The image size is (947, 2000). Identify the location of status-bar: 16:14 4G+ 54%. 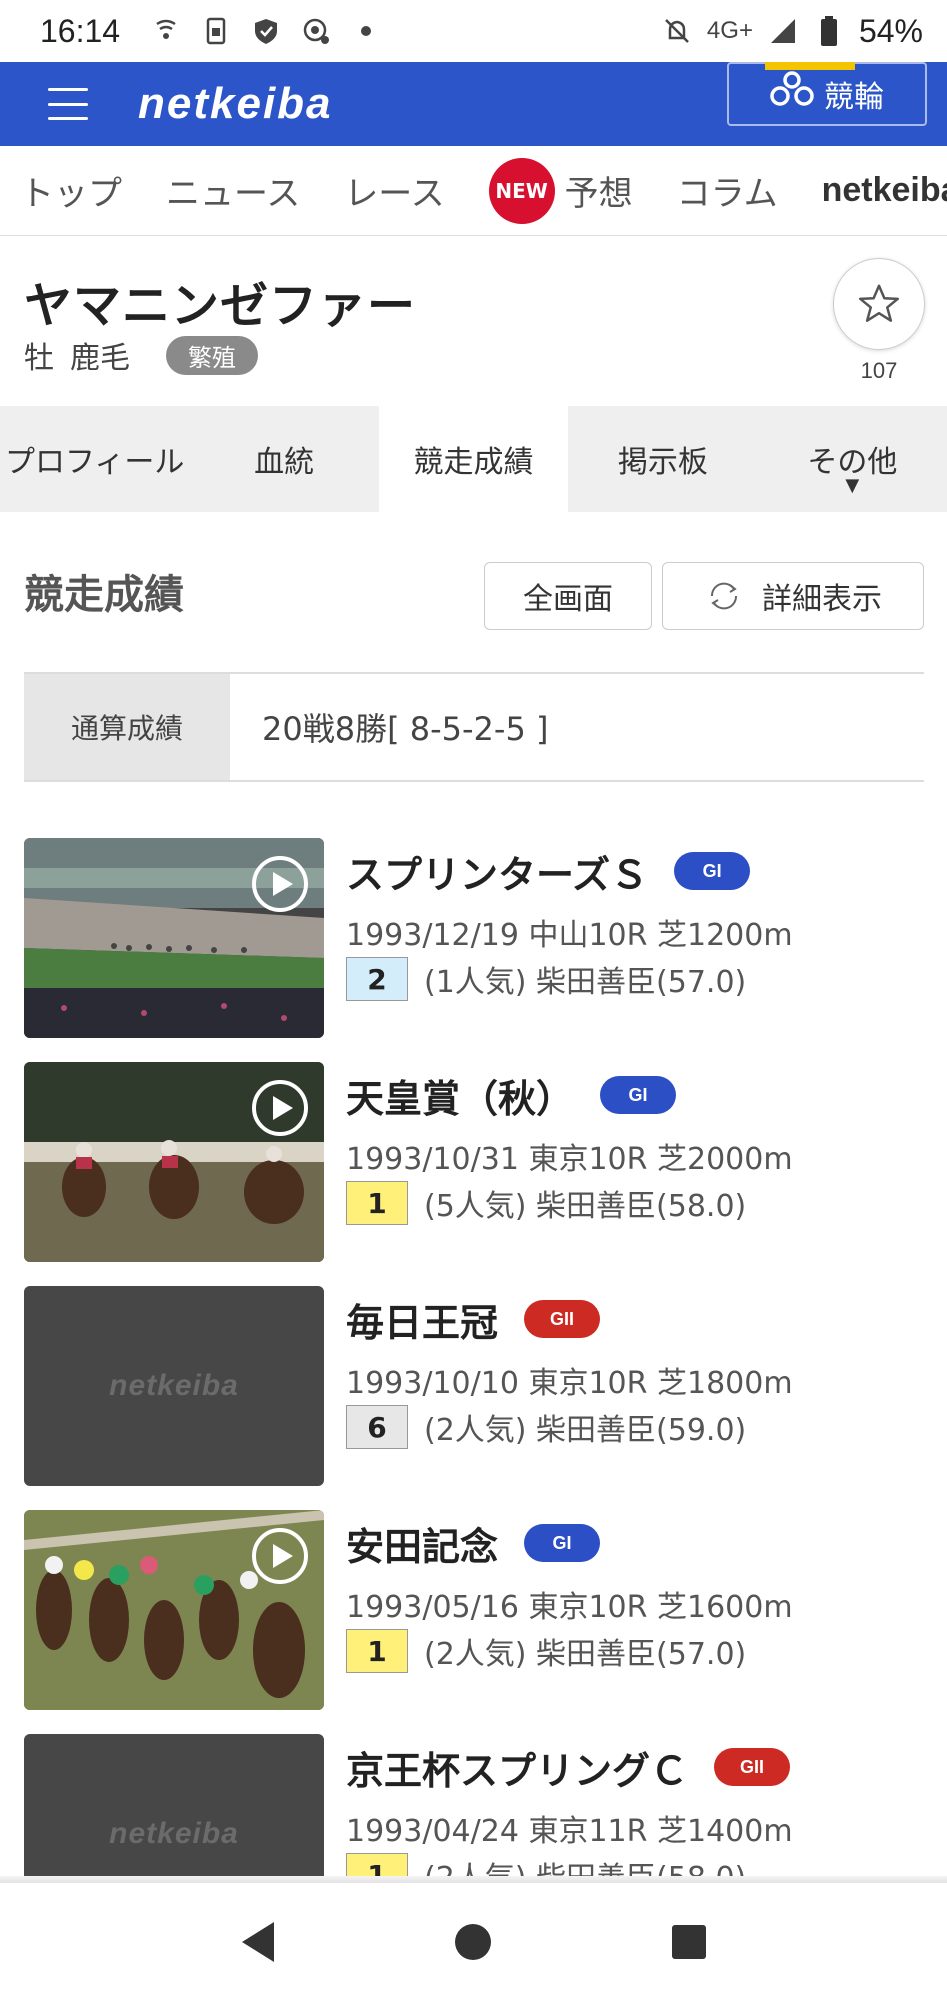
(473, 31).